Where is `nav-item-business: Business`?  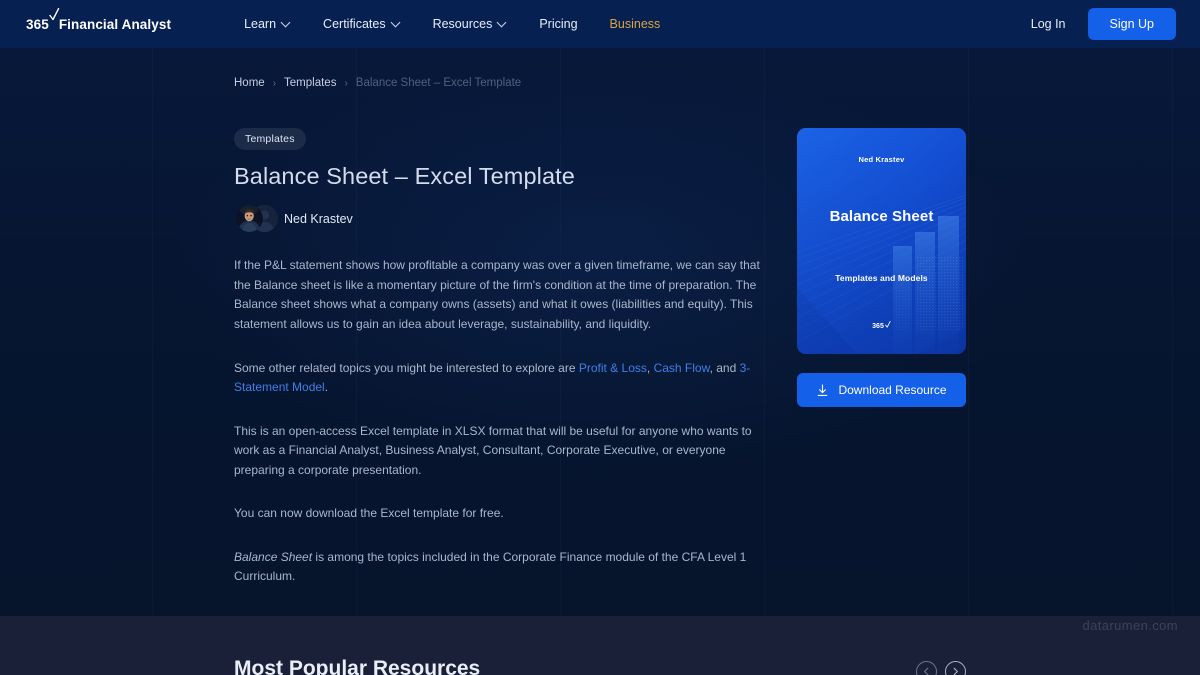 nav-item-business: Business is located at coordinates (635, 24).